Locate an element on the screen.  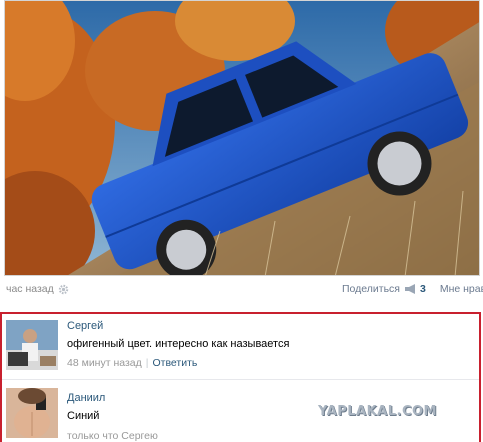
post-time: час назад is located at coordinates (30, 289).